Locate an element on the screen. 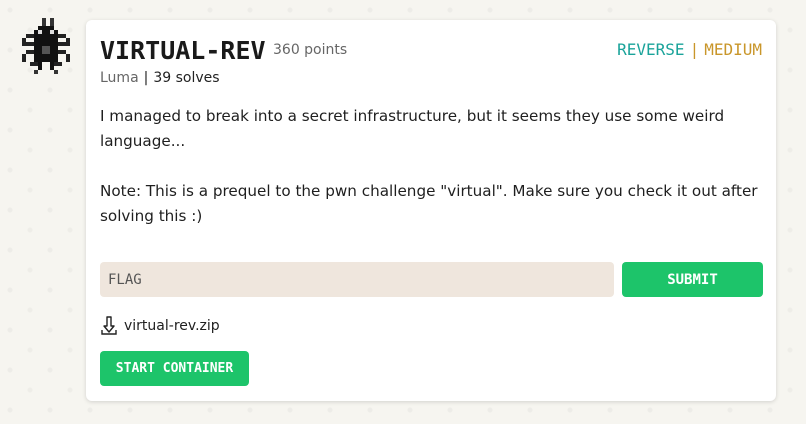 The width and height of the screenshot is (806, 424). author-avatar is located at coordinates (46, 46).